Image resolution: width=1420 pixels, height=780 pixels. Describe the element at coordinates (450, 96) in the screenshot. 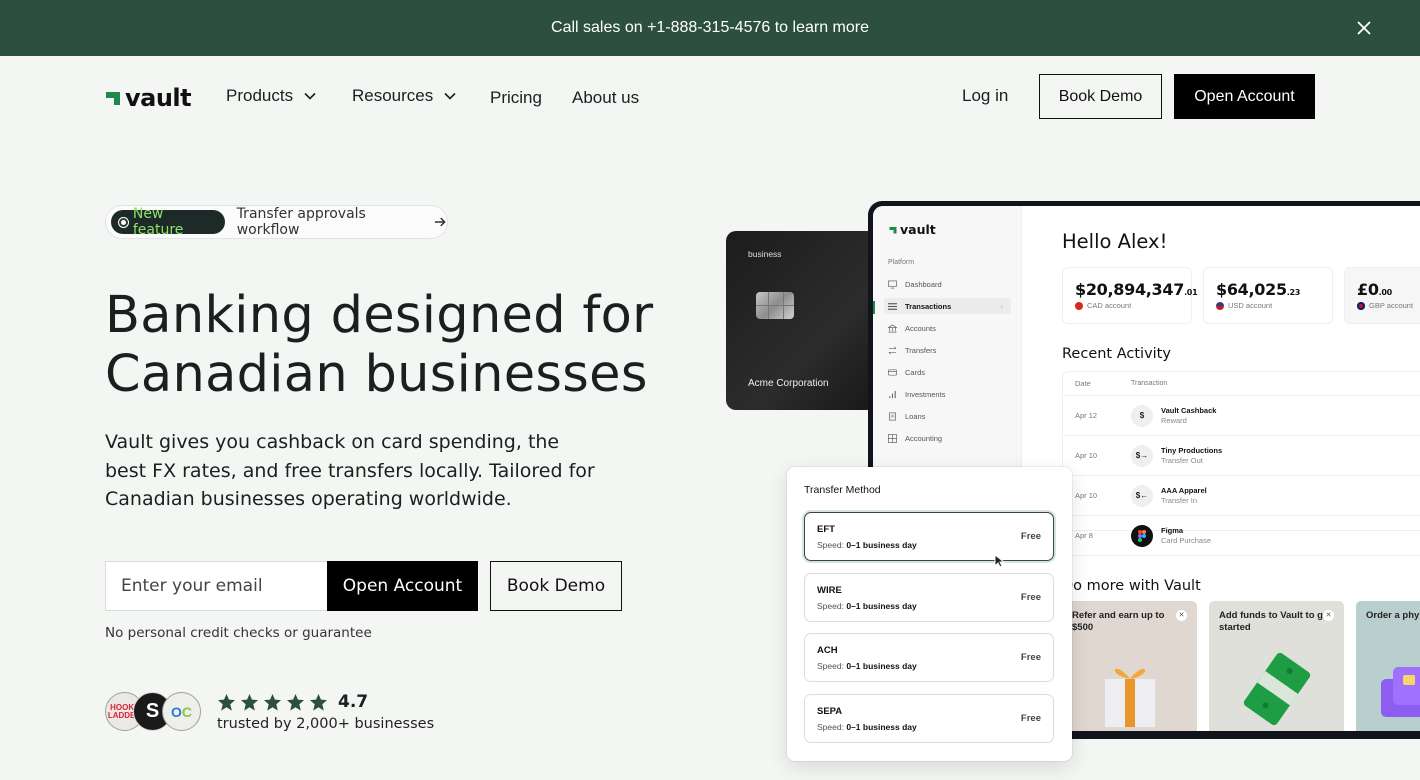

I see `chevron-down-icon` at that location.